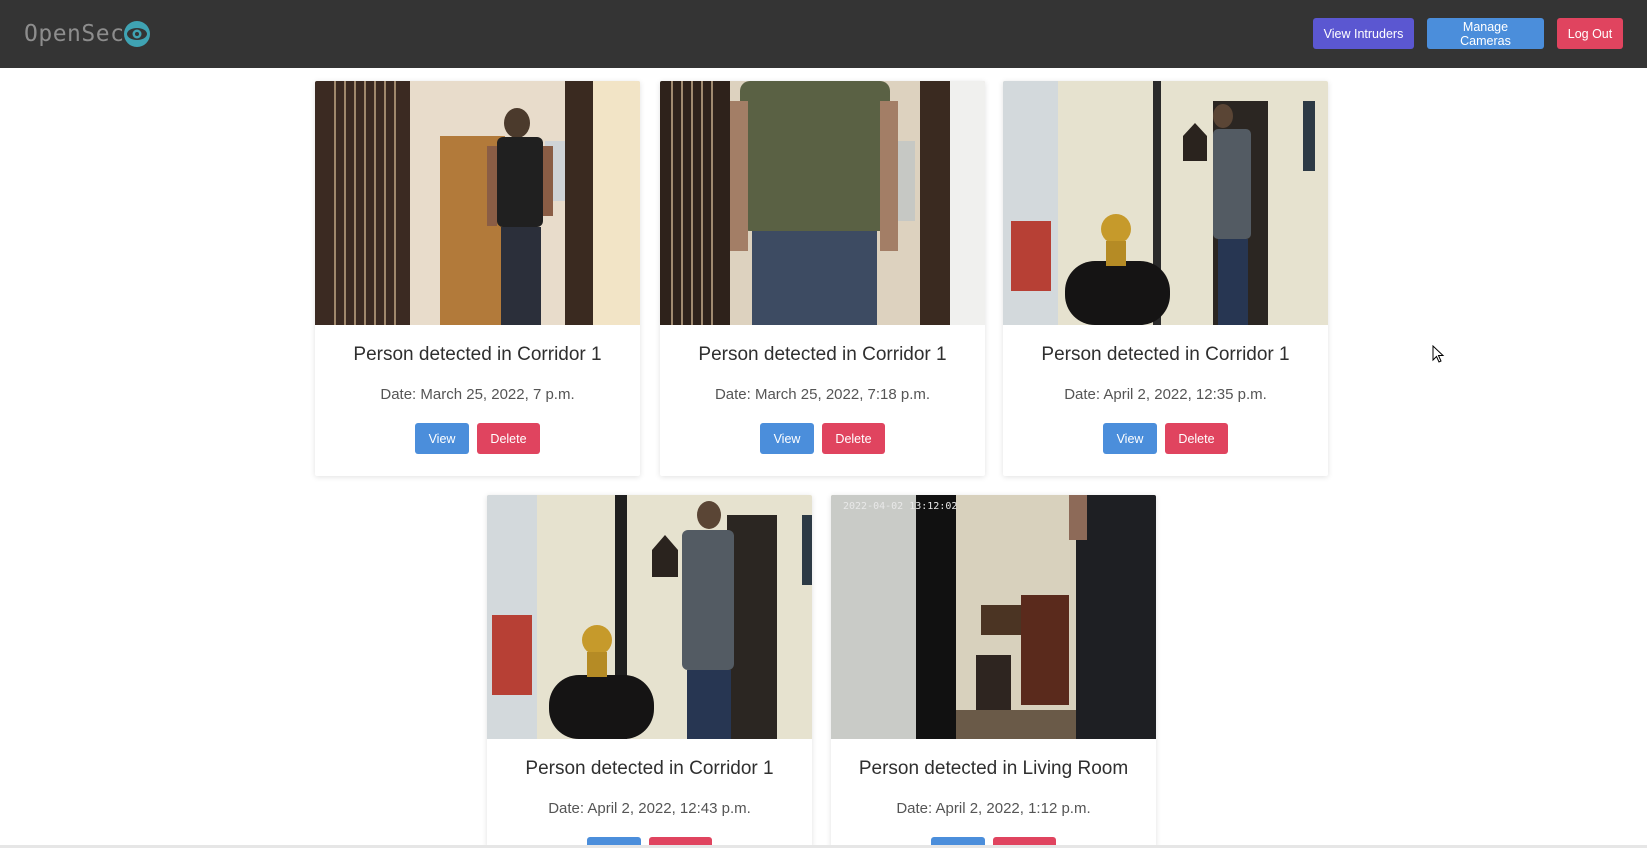 This screenshot has width=1647, height=848. What do you see at coordinates (993, 808) in the screenshot?
I see `card-date: Date: April 2, 2022, 1:12 p.m.` at bounding box center [993, 808].